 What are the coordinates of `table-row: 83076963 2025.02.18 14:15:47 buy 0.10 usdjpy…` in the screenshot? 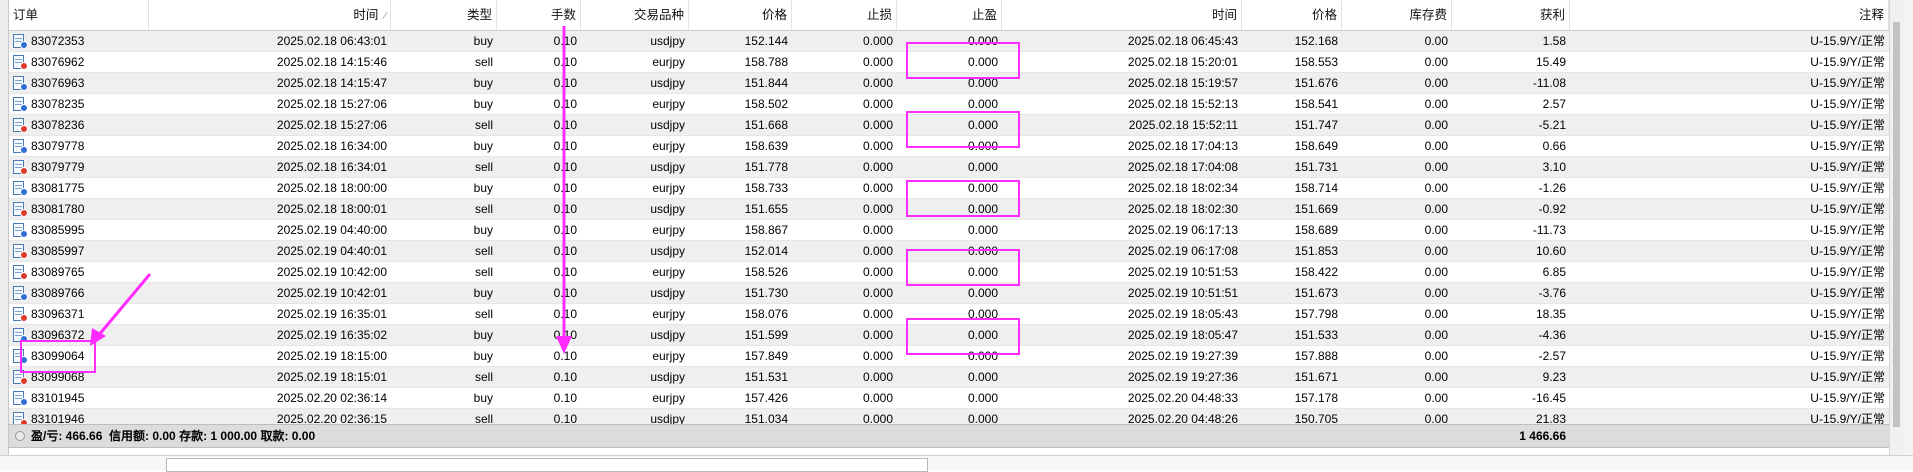 It's located at (949, 83).